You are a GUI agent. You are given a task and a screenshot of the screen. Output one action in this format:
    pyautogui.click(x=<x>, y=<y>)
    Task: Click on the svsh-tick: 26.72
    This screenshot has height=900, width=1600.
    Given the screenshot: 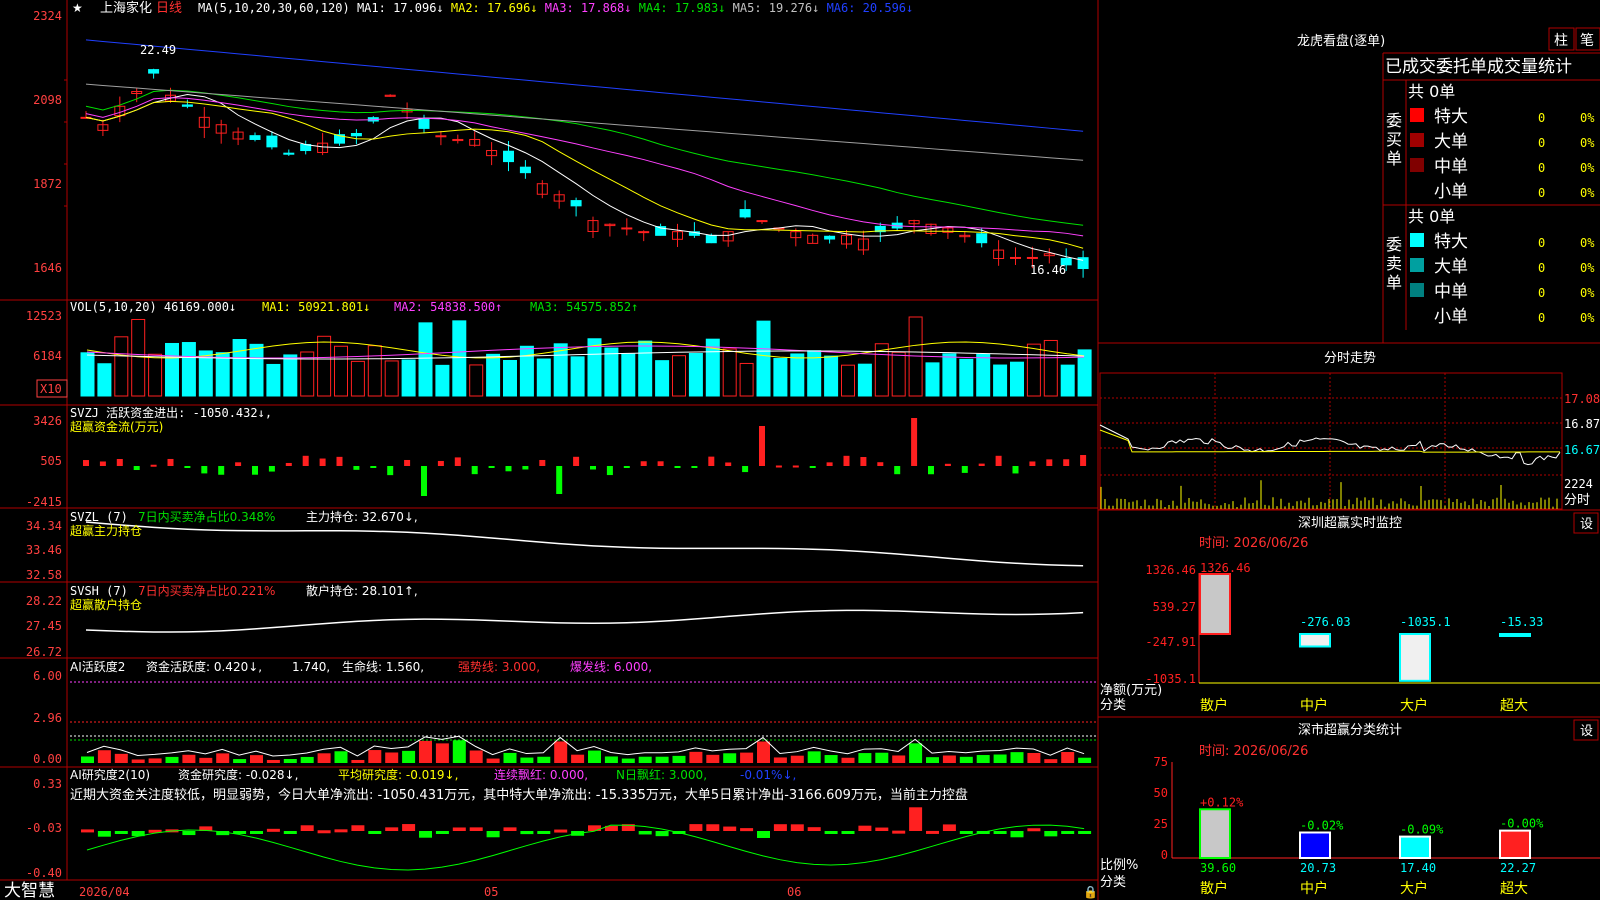 What is the action you would take?
    pyautogui.click(x=44, y=652)
    